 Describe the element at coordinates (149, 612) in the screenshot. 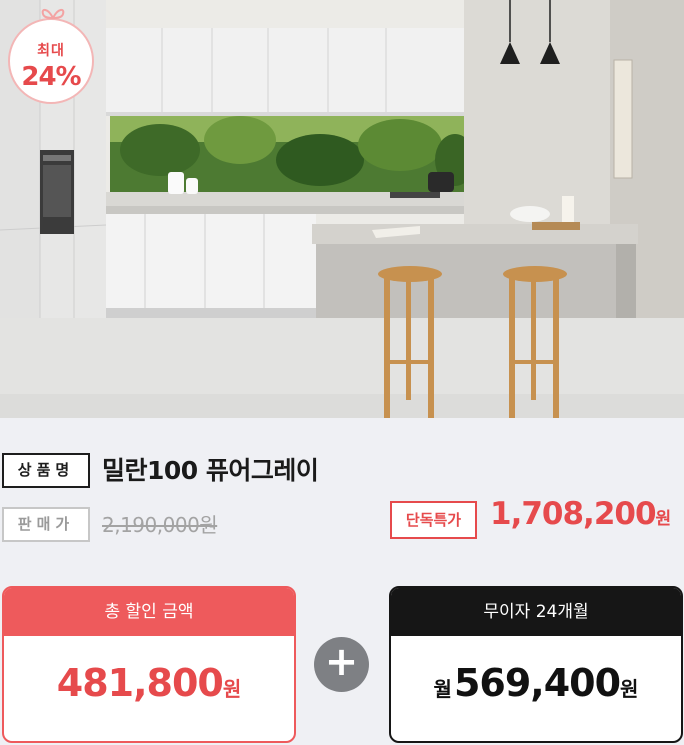

I see `total-discount-title: 총 할인 금액` at that location.